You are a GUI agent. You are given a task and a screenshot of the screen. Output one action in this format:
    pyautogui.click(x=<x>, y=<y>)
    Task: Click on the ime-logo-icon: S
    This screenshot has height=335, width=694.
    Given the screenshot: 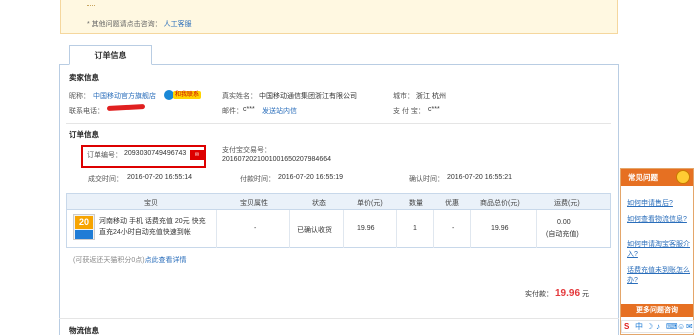 What is the action you would take?
    pyautogui.click(x=626, y=327)
    